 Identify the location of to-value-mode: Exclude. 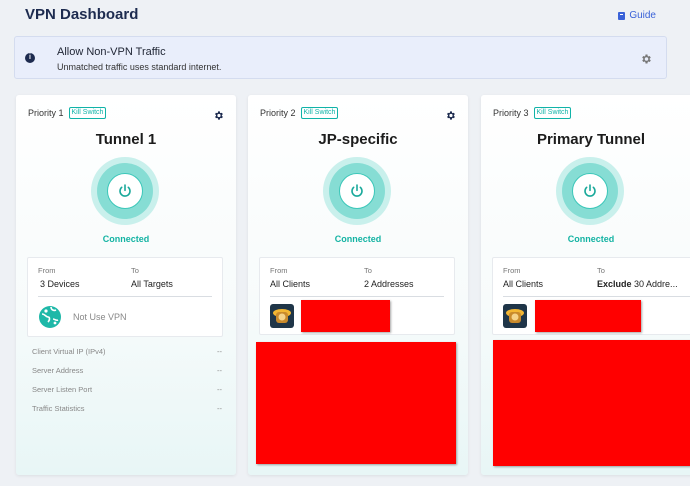
(614, 284).